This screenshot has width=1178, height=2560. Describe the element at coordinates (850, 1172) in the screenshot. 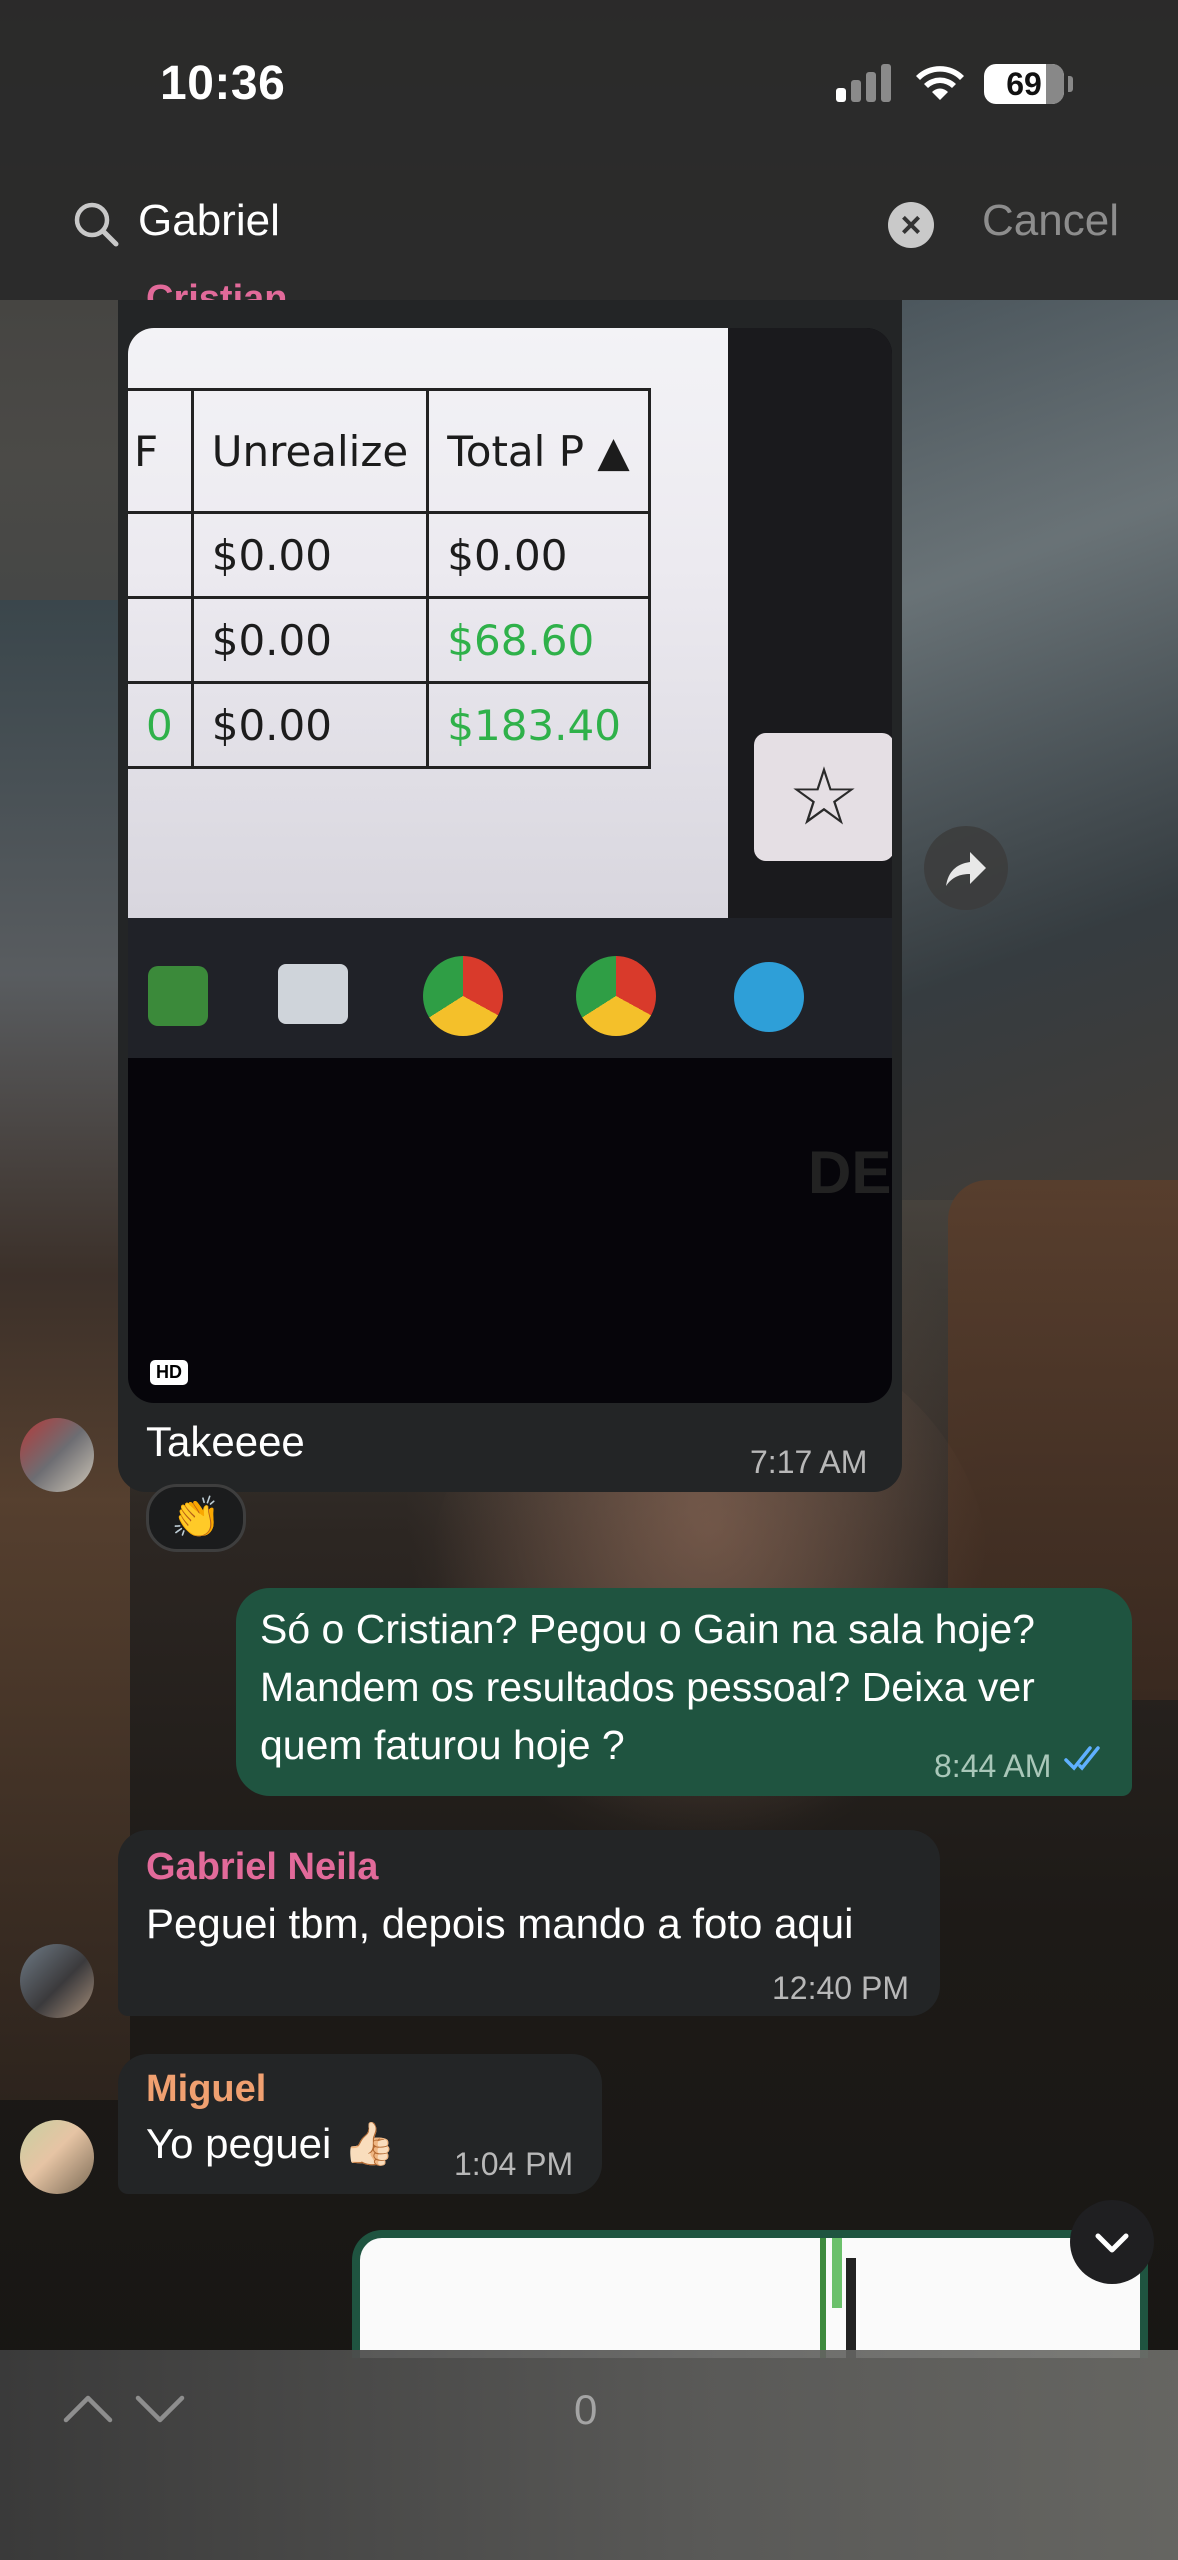

I see `photo-dell-logo: DELL` at that location.